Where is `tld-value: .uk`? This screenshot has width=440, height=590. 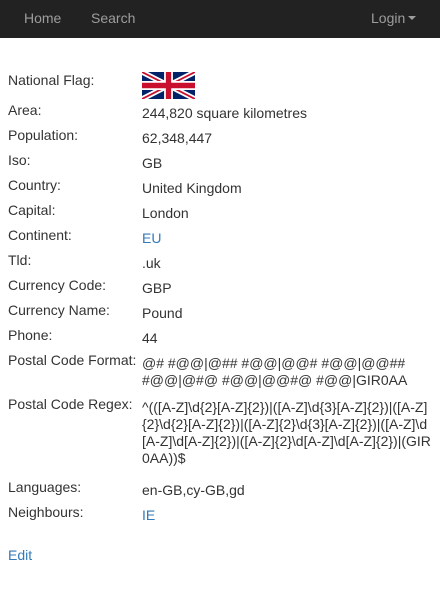
tld-value: .uk is located at coordinates (151, 263).